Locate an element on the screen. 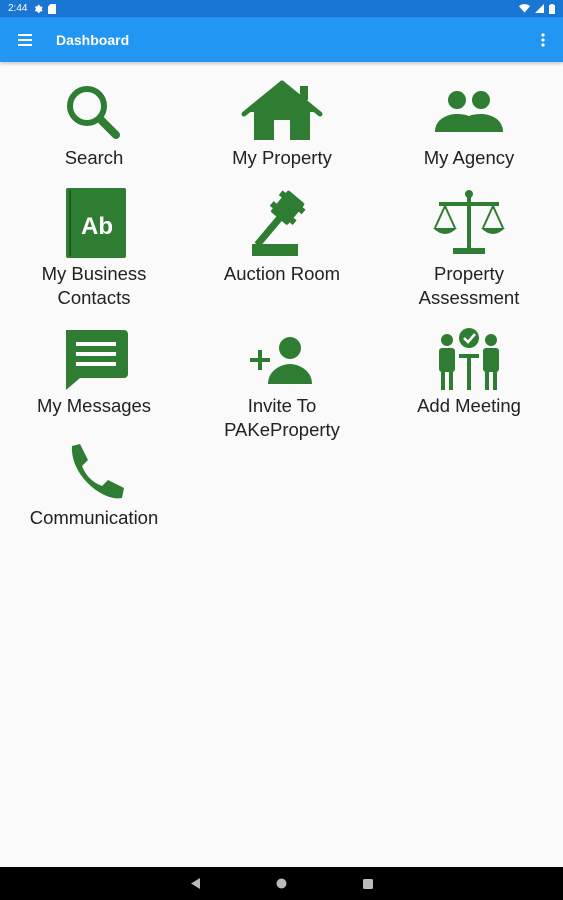 The width and height of the screenshot is (563, 900). sd-card-icon is located at coordinates (52, 8).